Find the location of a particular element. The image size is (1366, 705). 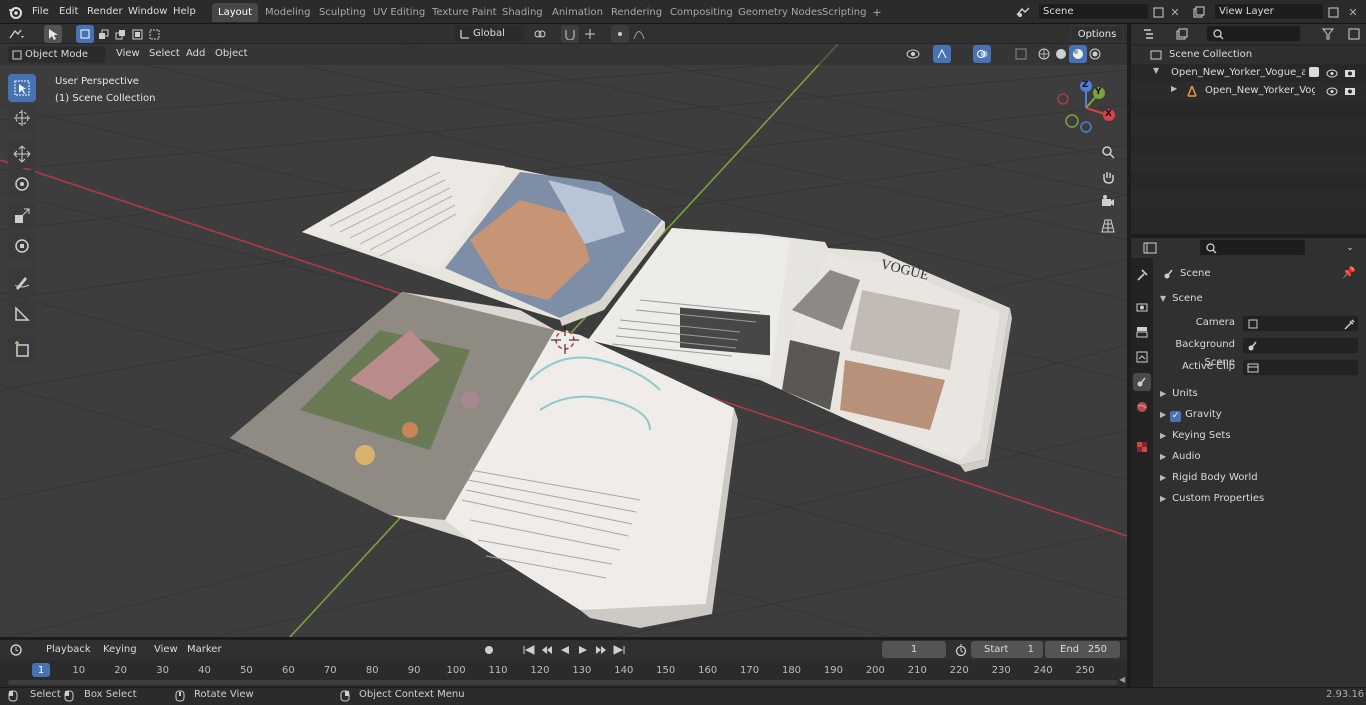

menu-render: Render is located at coordinates (105, 12).